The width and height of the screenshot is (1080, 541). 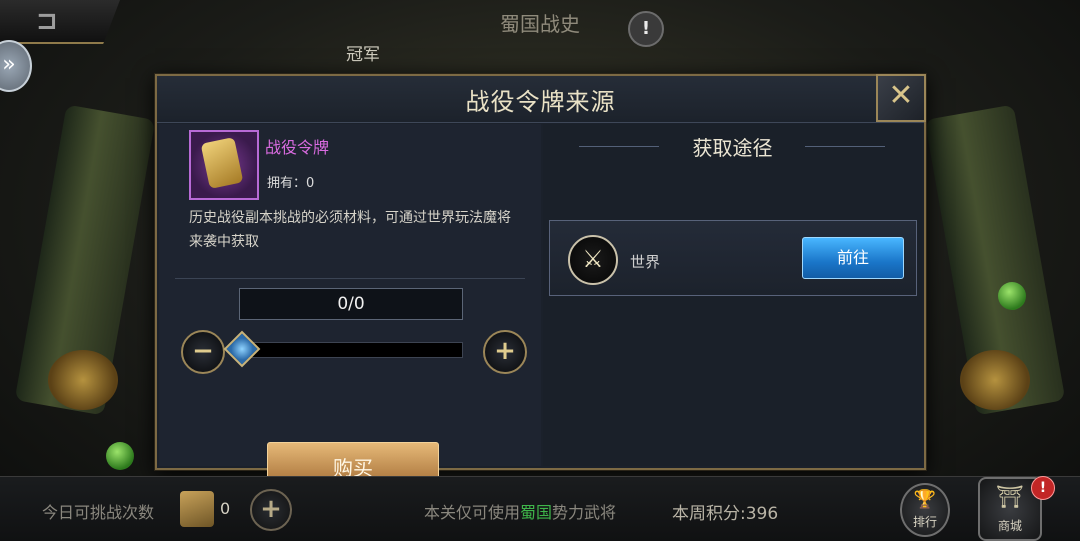 I want to click on crossed-swords-icon: ⚔, so click(x=593, y=260).